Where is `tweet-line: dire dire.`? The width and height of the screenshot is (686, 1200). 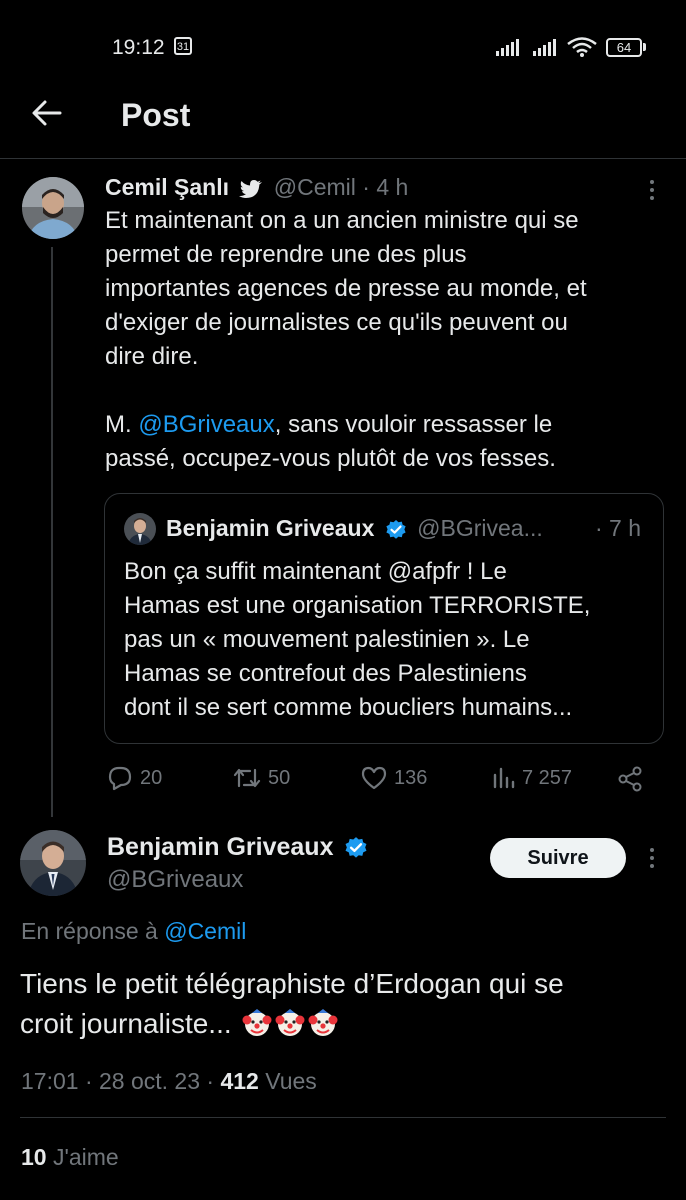 tweet-line: dire dire. is located at coordinates (152, 356).